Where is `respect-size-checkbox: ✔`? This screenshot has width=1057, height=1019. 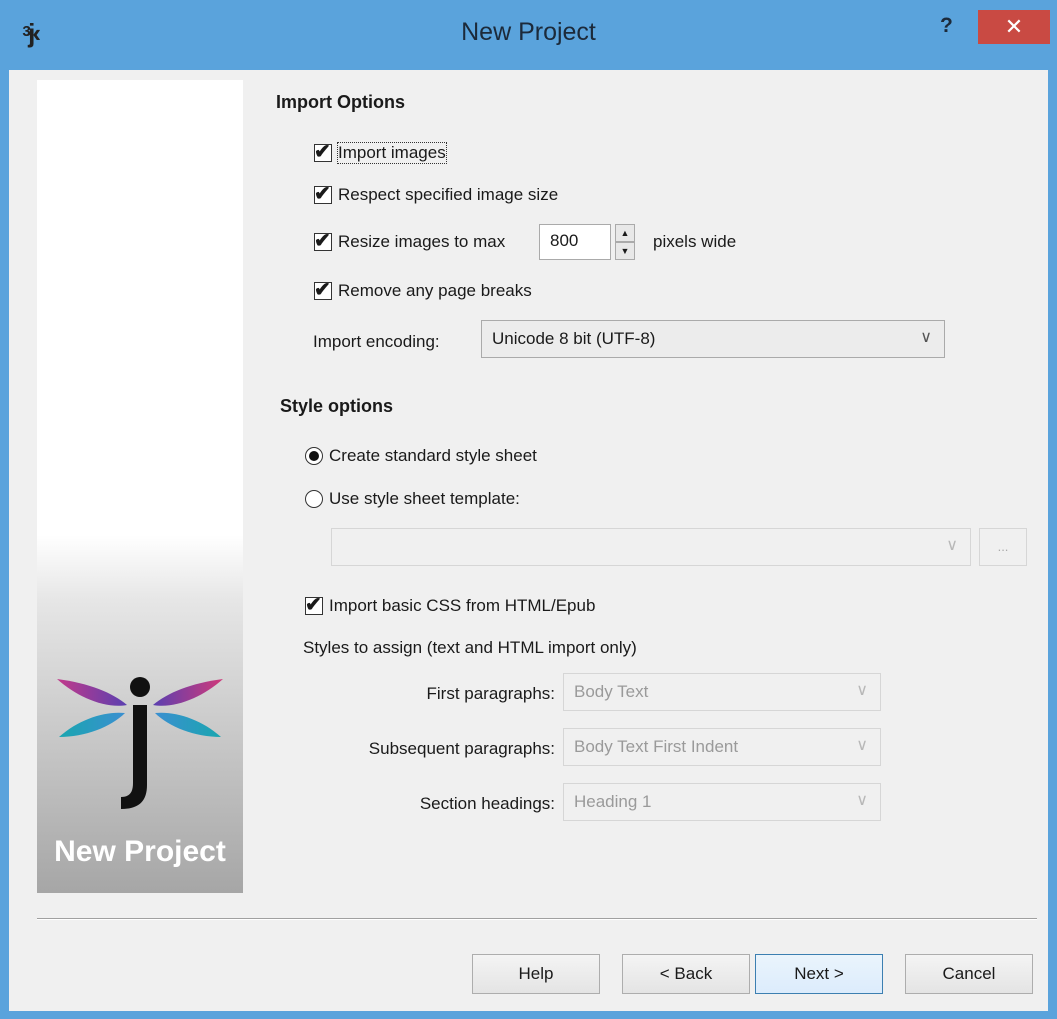
respect-size-checkbox: ✔ is located at coordinates (323, 194).